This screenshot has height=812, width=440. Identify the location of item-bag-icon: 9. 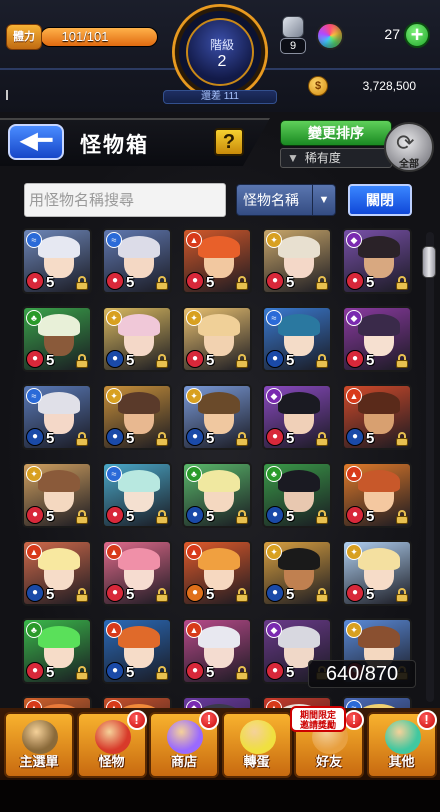
(293, 36).